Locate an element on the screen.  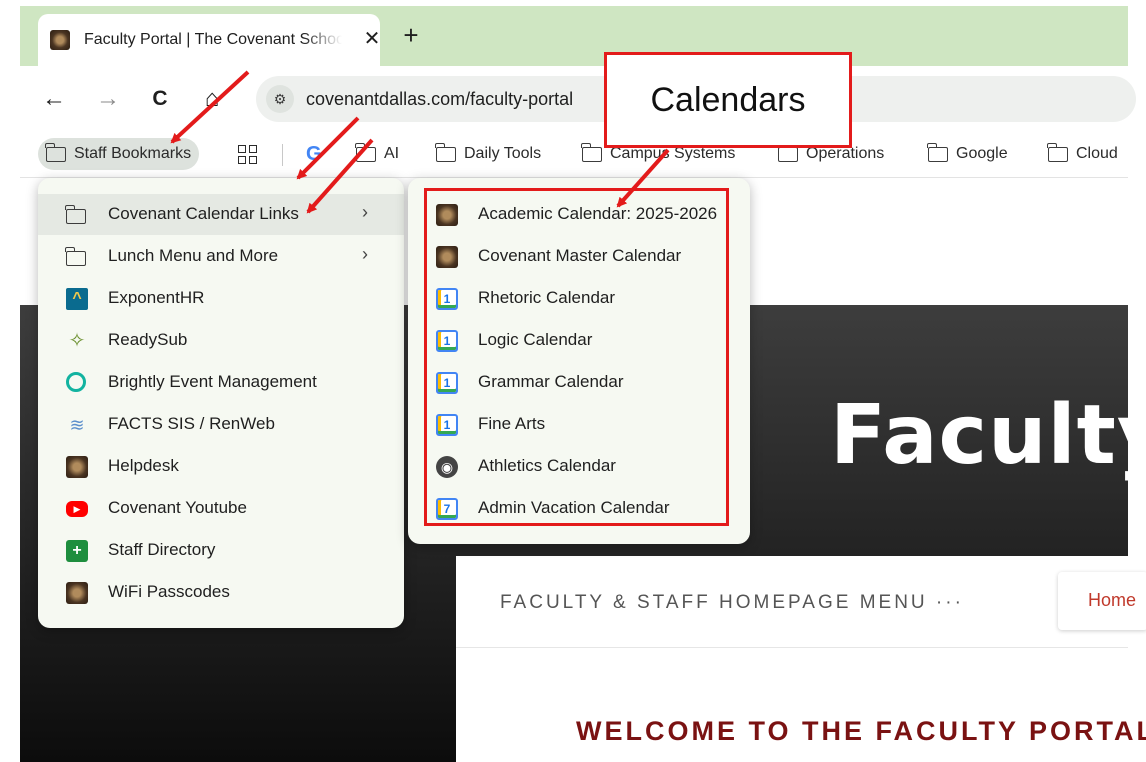
menu-item-label: Lunch Menu and More is located at coordinates (193, 255).